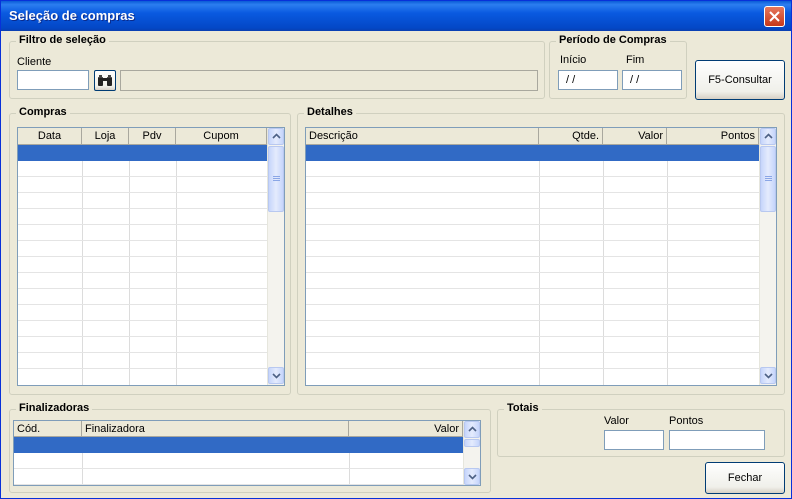 The height and width of the screenshot is (499, 792). Describe the element at coordinates (713, 136) in the screenshot. I see `col-pontos: Pontos` at that location.